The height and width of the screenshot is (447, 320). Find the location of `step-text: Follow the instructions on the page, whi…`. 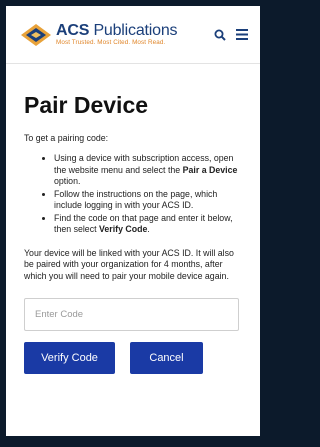

step-text: Follow the instructions on the page, whi… is located at coordinates (136, 199).